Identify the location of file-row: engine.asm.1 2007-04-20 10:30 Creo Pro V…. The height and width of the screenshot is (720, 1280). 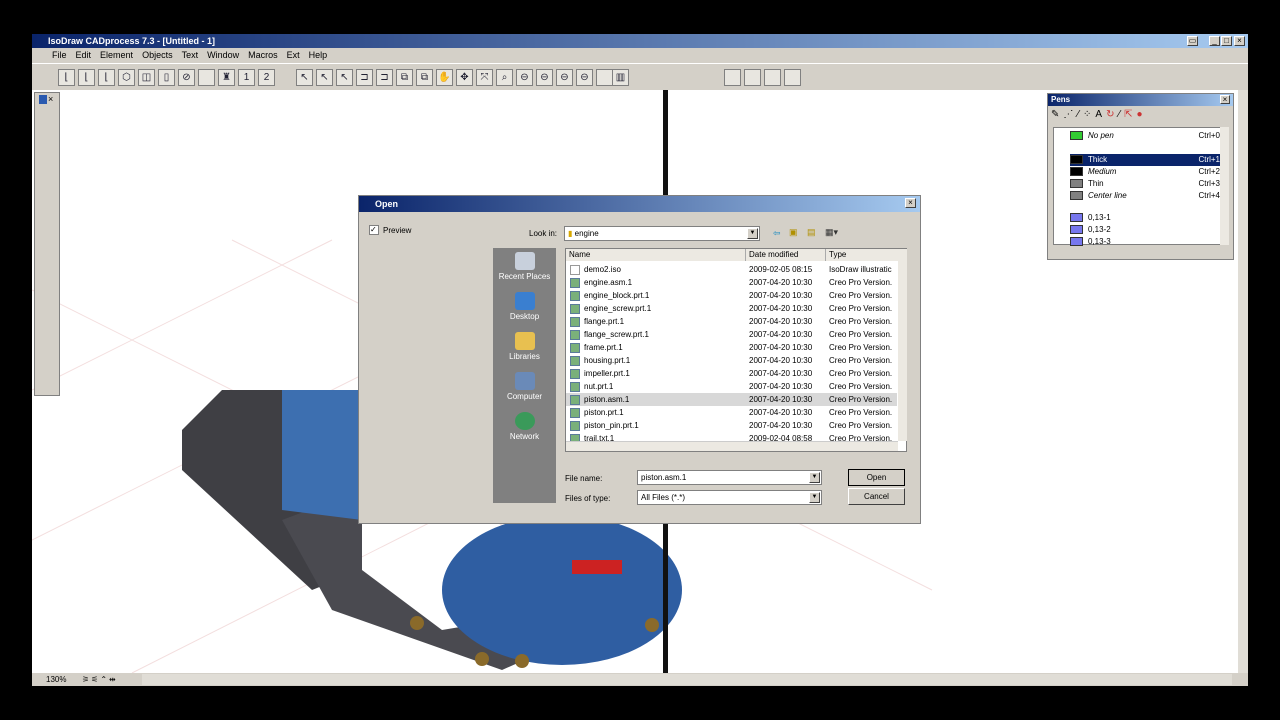
(731, 282).